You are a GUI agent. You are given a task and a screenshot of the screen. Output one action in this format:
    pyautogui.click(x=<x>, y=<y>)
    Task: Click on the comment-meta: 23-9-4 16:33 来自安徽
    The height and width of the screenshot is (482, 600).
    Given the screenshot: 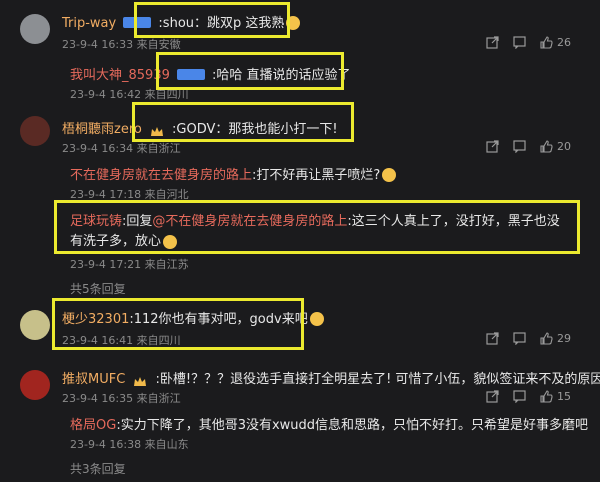 What is the action you would take?
    pyautogui.click(x=121, y=44)
    